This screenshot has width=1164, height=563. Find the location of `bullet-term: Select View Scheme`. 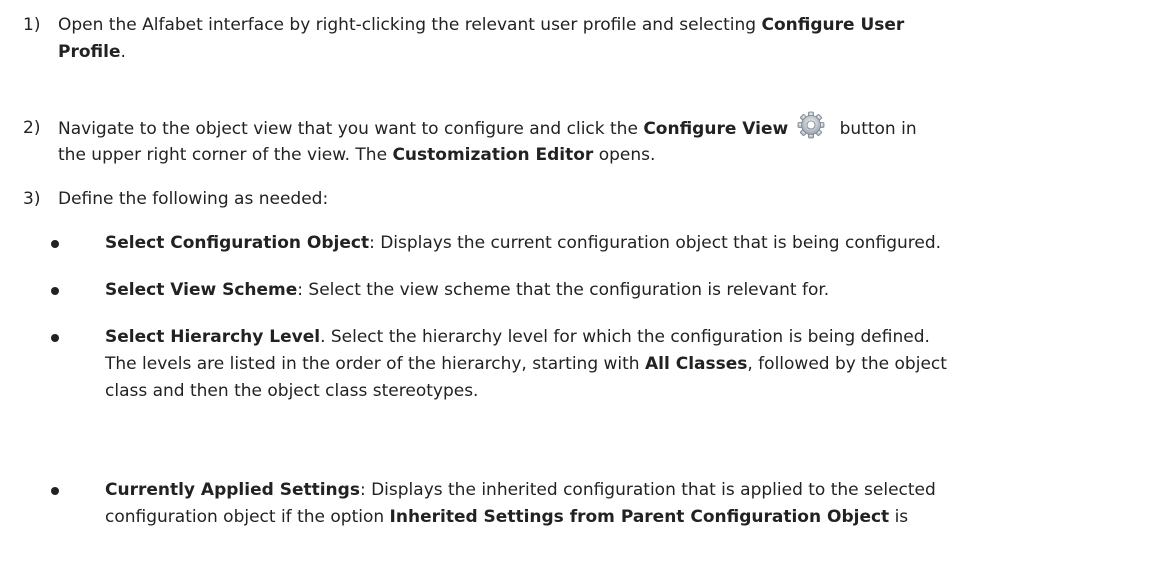

bullet-term: Select View Scheme is located at coordinates (201, 290).